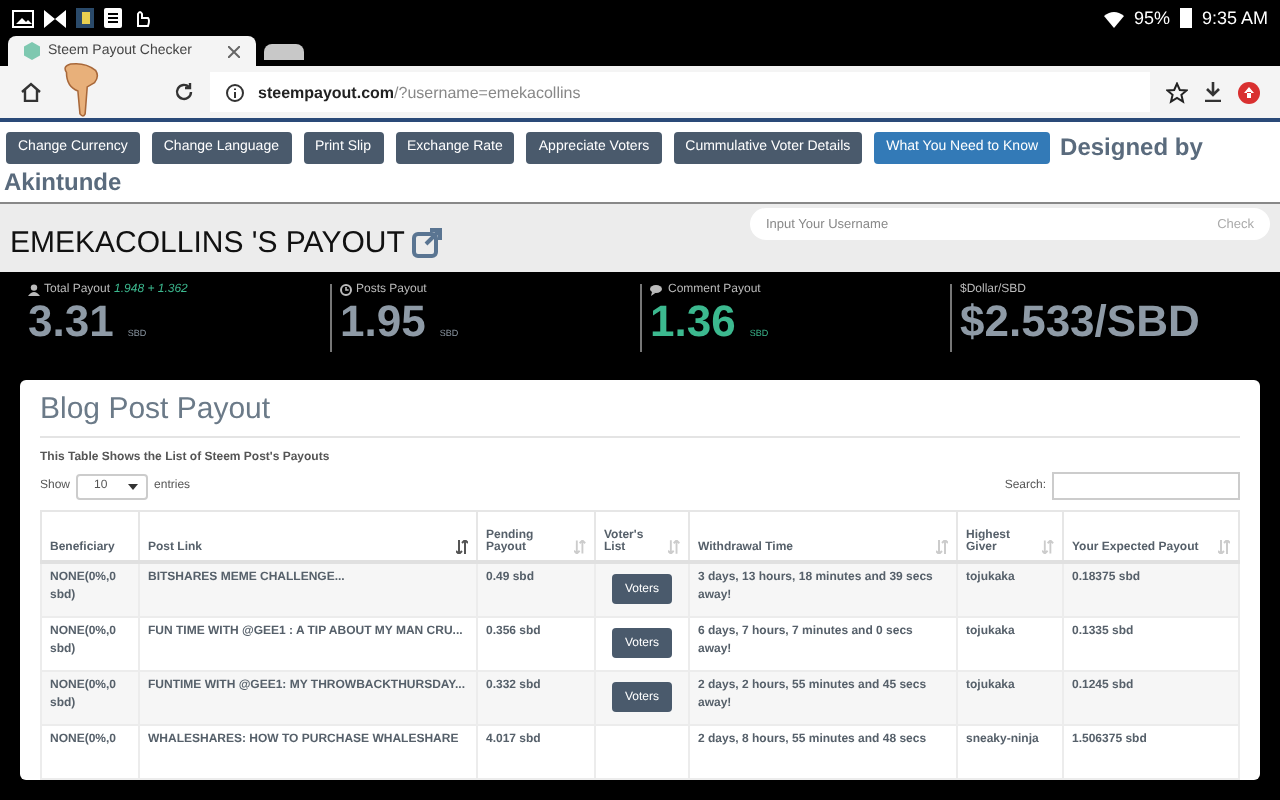 Image resolution: width=1280 pixels, height=800 pixels. Describe the element at coordinates (1151, 18) in the screenshot. I see `battery-level: 95%` at that location.